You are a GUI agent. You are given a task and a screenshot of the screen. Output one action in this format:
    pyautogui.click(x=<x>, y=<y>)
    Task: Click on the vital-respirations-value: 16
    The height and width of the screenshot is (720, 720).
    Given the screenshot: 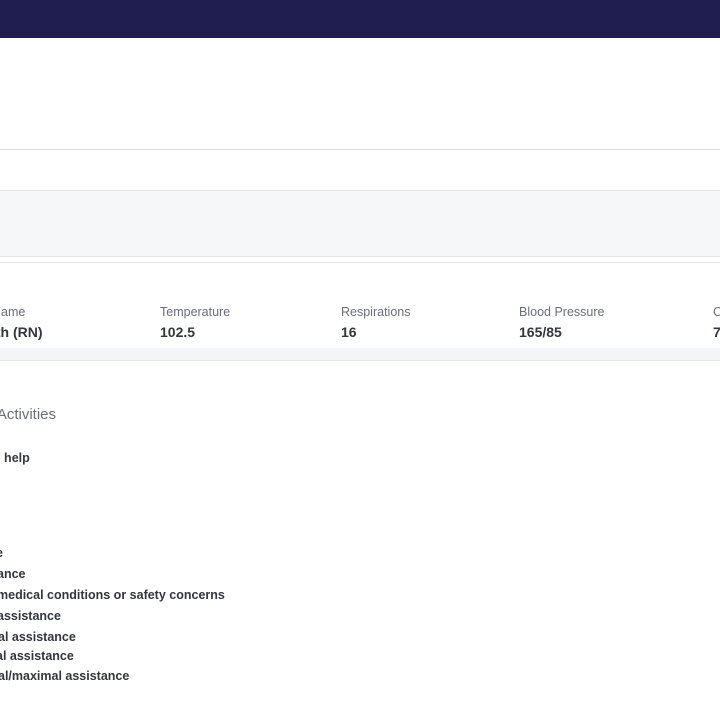 What is the action you would take?
    pyautogui.click(x=349, y=332)
    